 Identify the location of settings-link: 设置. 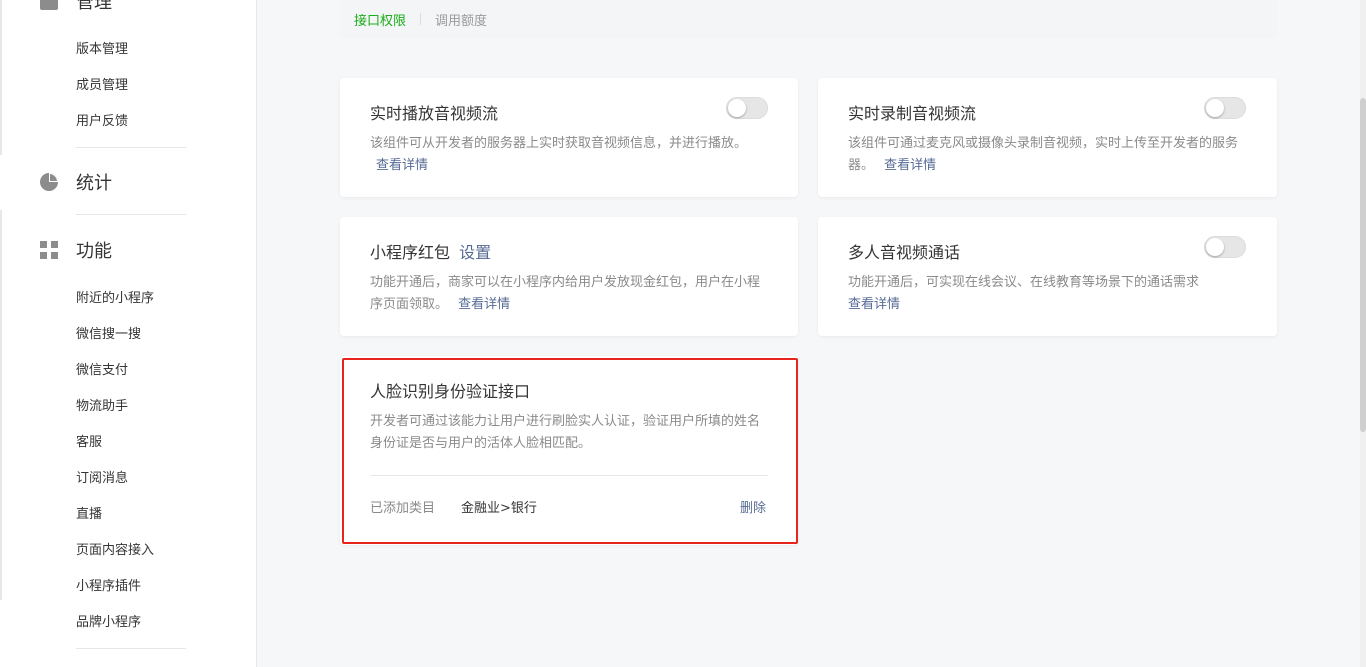
(475, 252).